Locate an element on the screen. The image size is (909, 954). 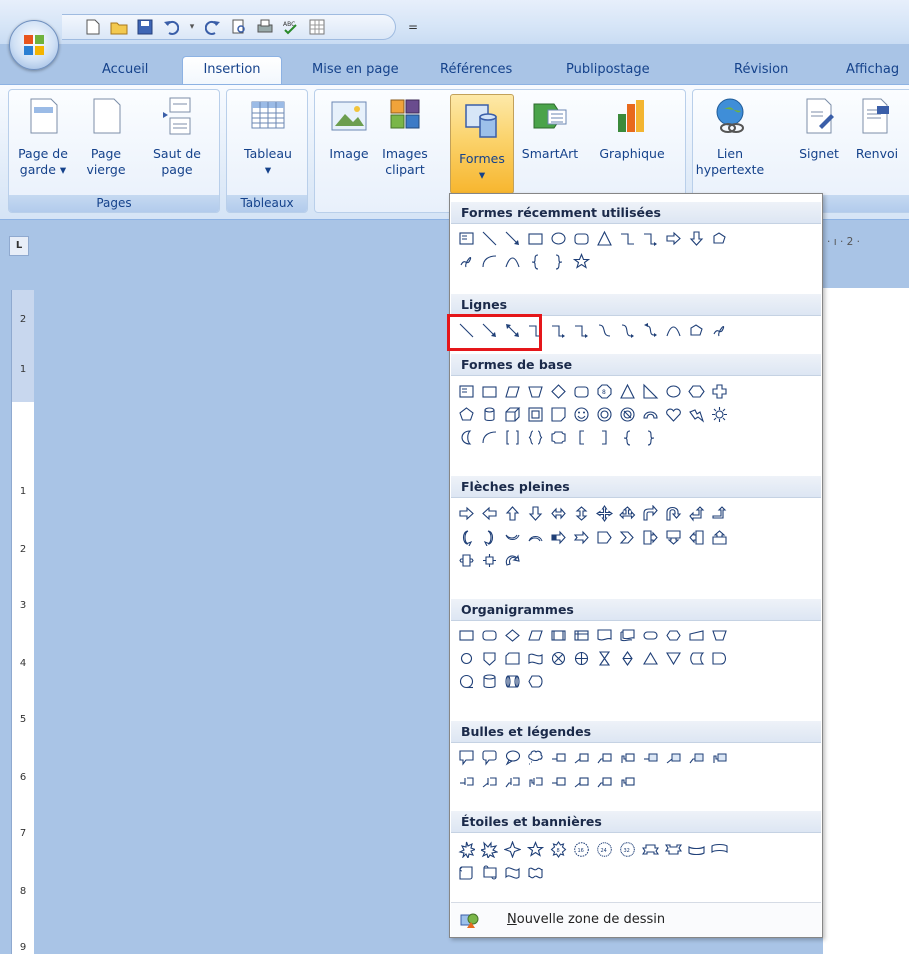
shape-chevron-icon is located at coordinates (627, 537).